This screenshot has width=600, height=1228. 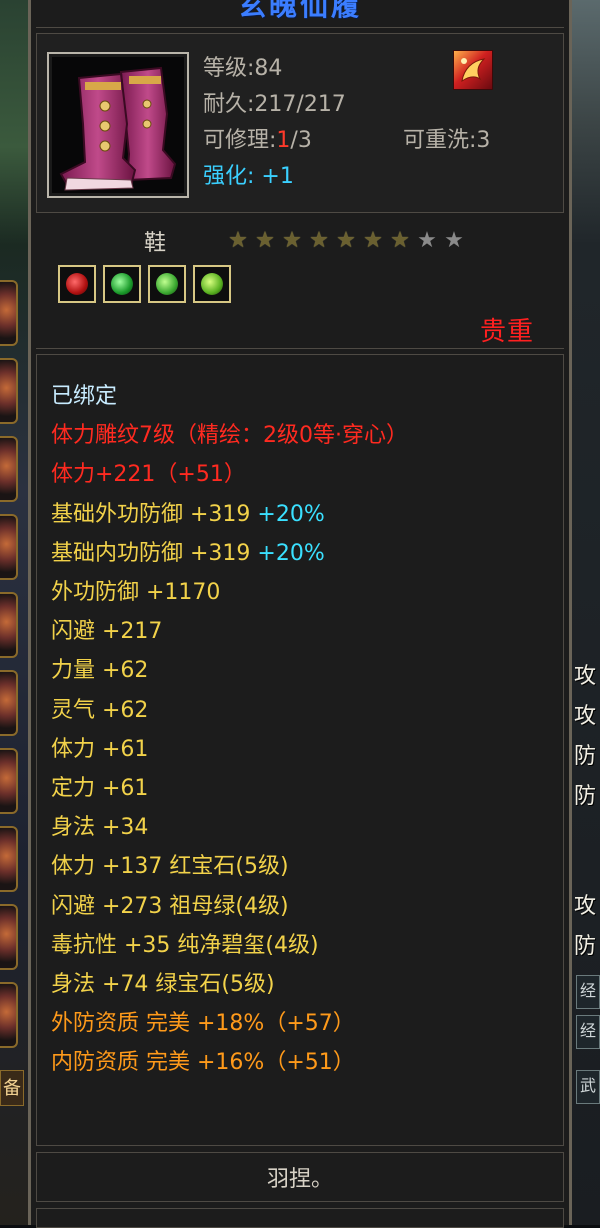 What do you see at coordinates (163, 985) in the screenshot?
I see `attribute-text: 身法 +74 绿宝石(5级)` at bounding box center [163, 985].